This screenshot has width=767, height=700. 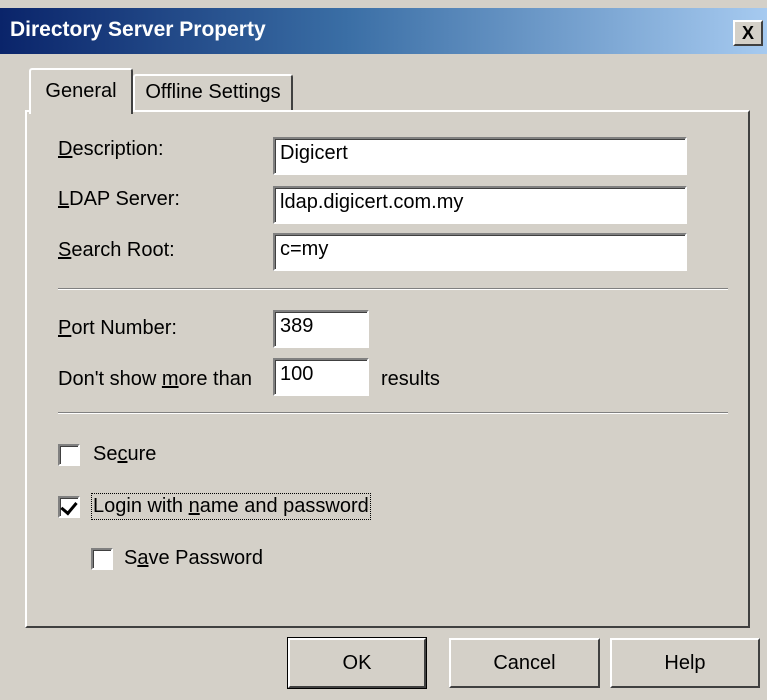 What do you see at coordinates (480, 205) in the screenshot?
I see `ldap-server-input: ldap.digicert.com.my` at bounding box center [480, 205].